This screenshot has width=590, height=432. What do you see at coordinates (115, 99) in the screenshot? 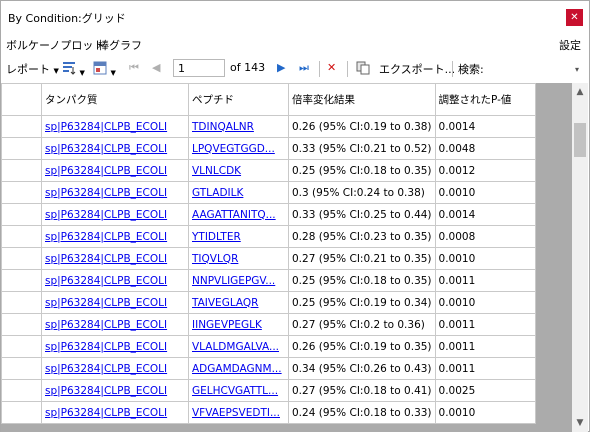
I see `column-header-protein: タンパク質` at bounding box center [115, 99].